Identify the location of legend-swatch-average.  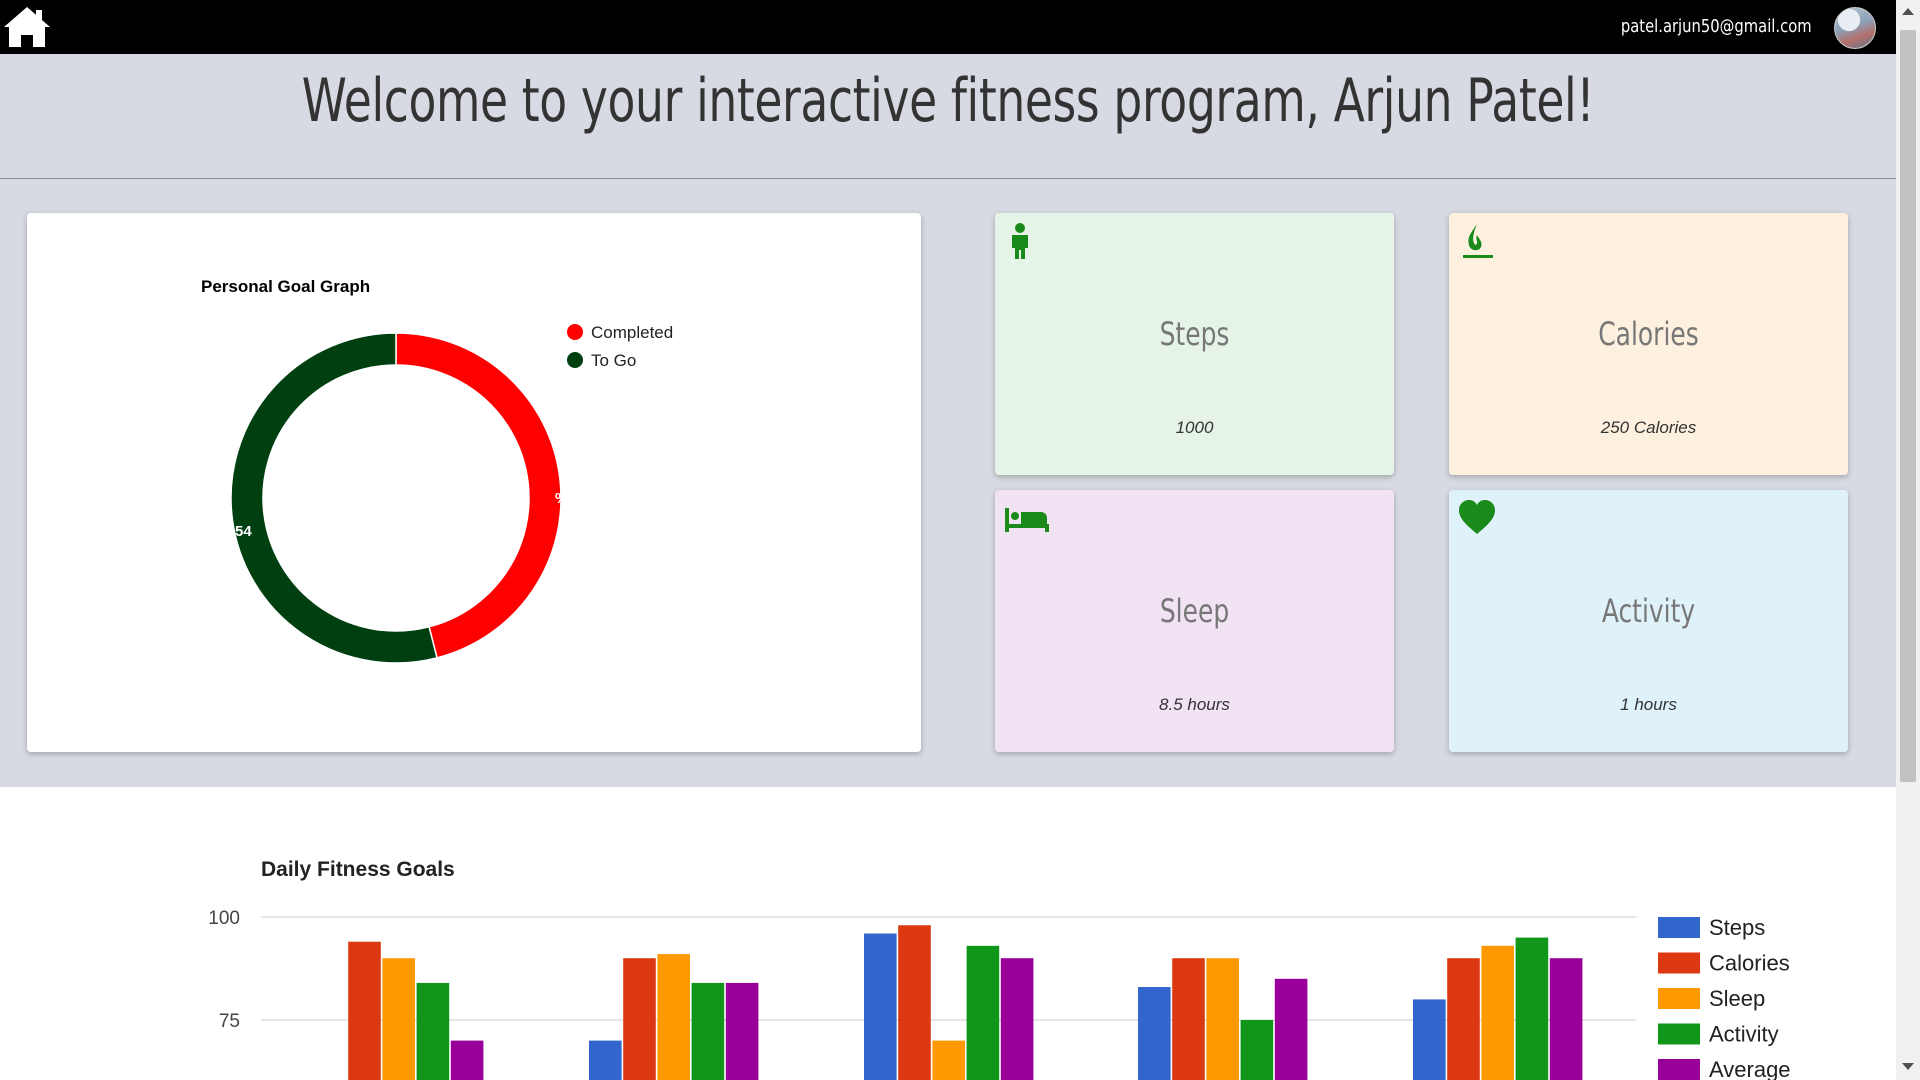
(1679, 1069).